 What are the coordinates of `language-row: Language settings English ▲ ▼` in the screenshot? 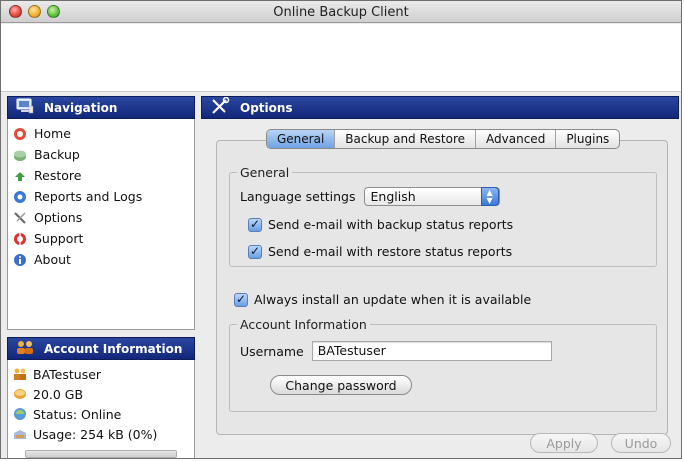 It's located at (370, 196).